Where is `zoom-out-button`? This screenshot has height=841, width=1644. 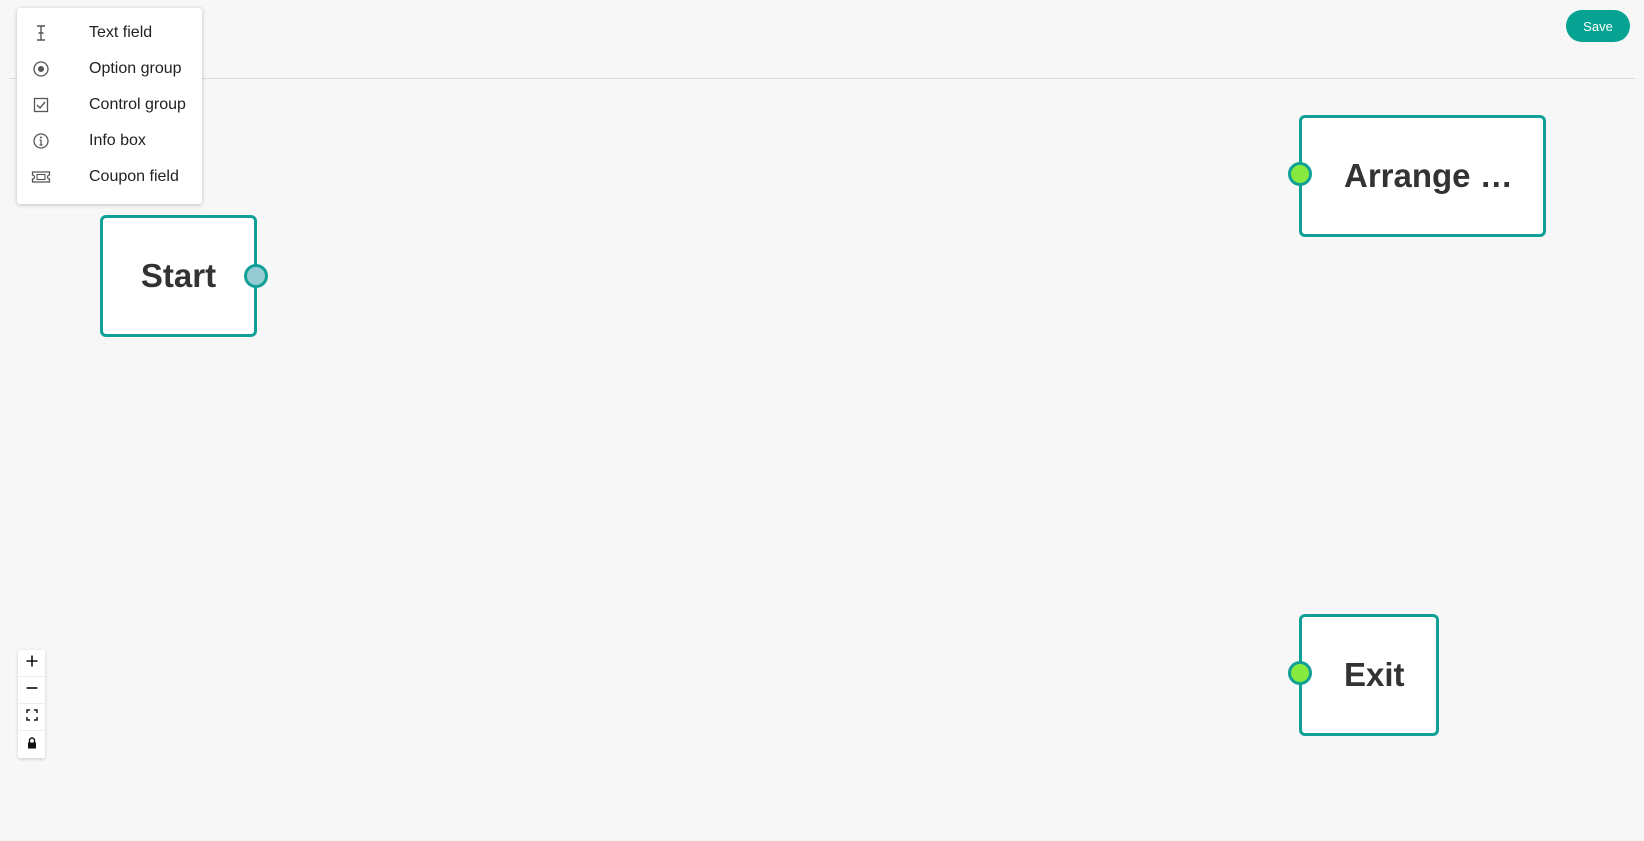 zoom-out-button is located at coordinates (31, 690).